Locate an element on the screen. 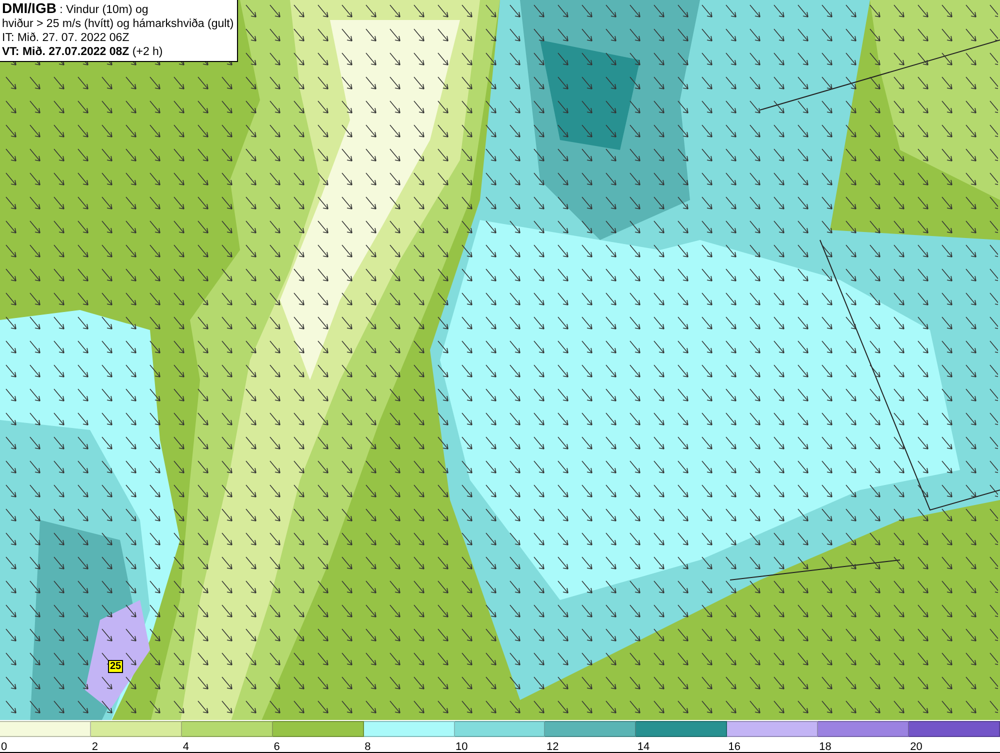  legend-label: 18 is located at coordinates (825, 746).